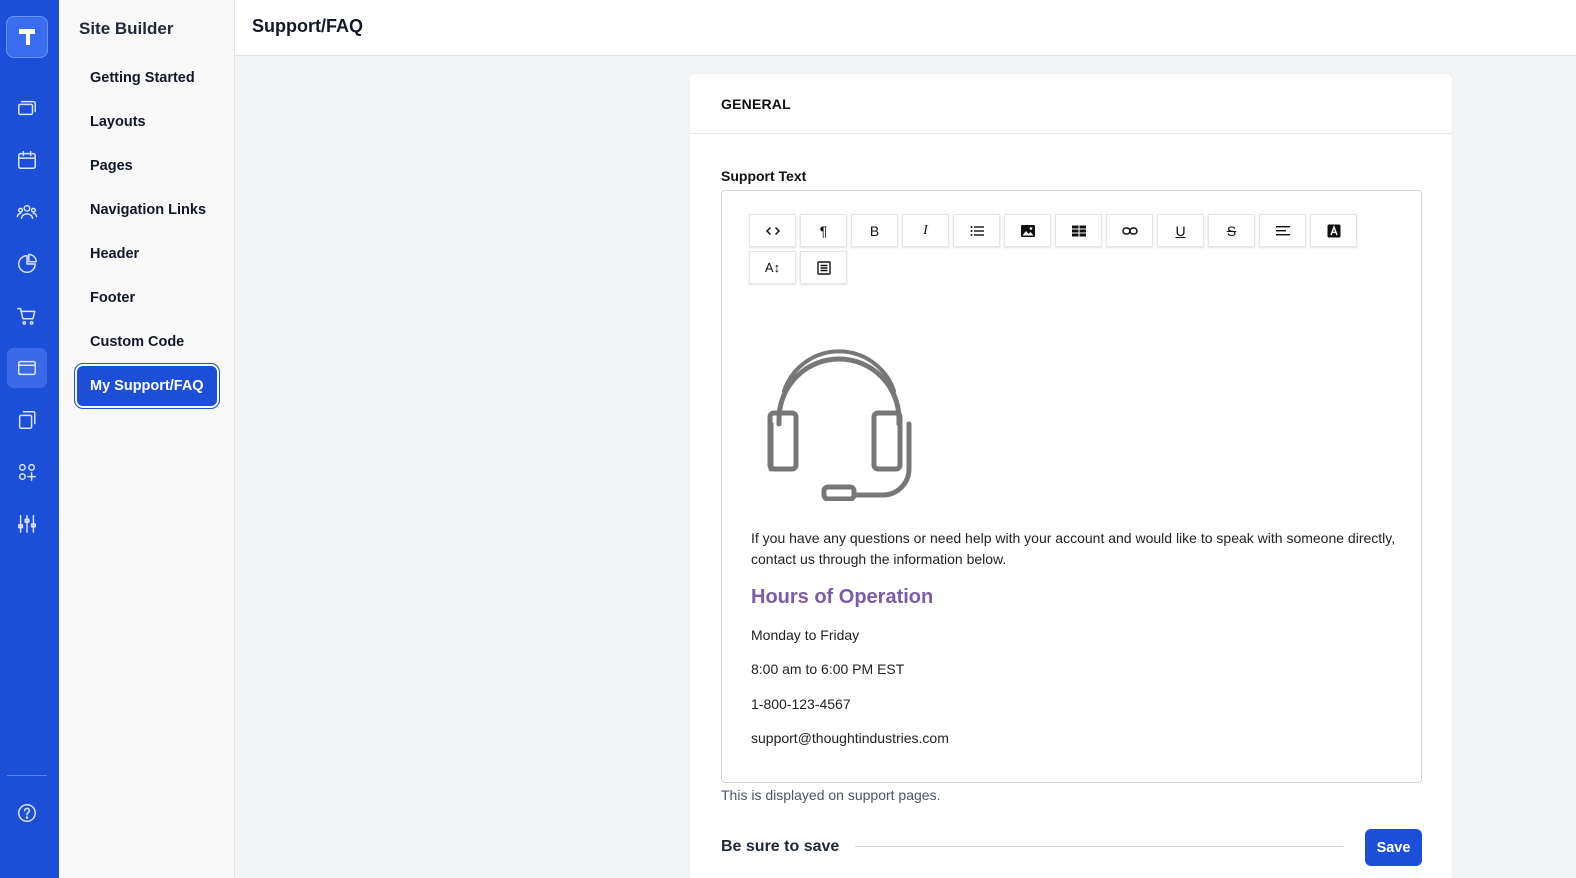 This screenshot has width=1576, height=878. Describe the element at coordinates (850, 738) in the screenshot. I see `support-email: support@thoughtindustries.com` at that location.